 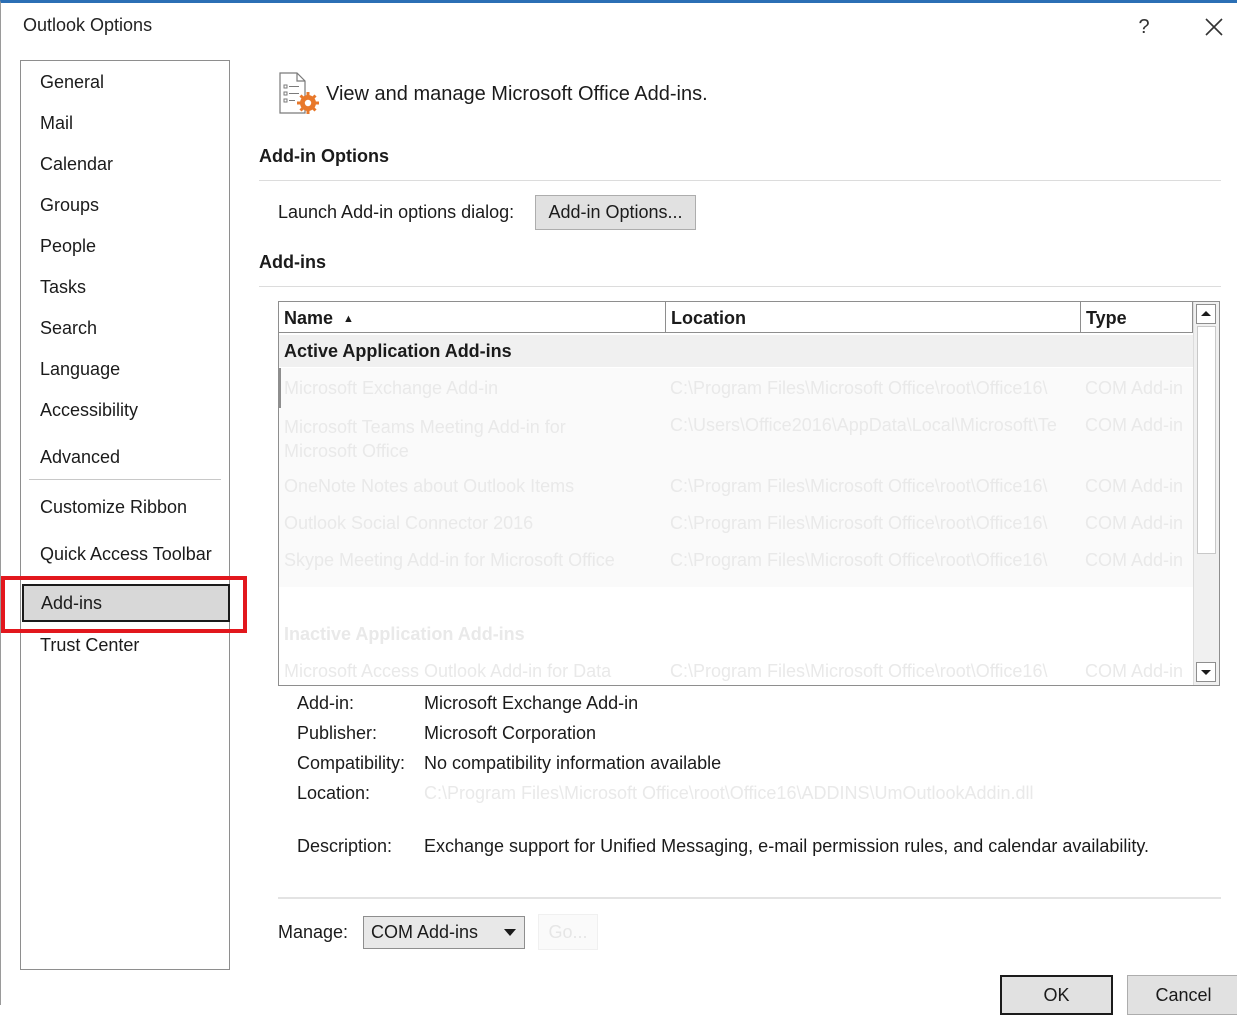 I want to click on addin-name-cell: Microsoft Access Outlook Add-in for Data, so click(x=448, y=671).